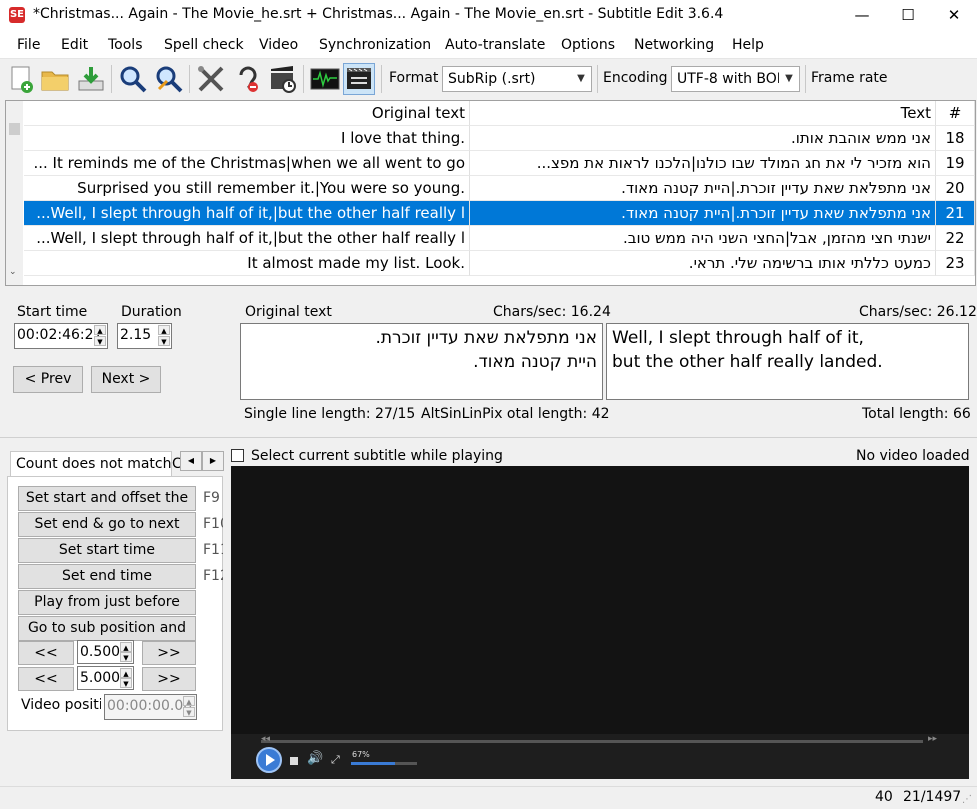 This screenshot has width=977, height=809. I want to click on tab-count-not-match: Count does not match, so click(91, 464).